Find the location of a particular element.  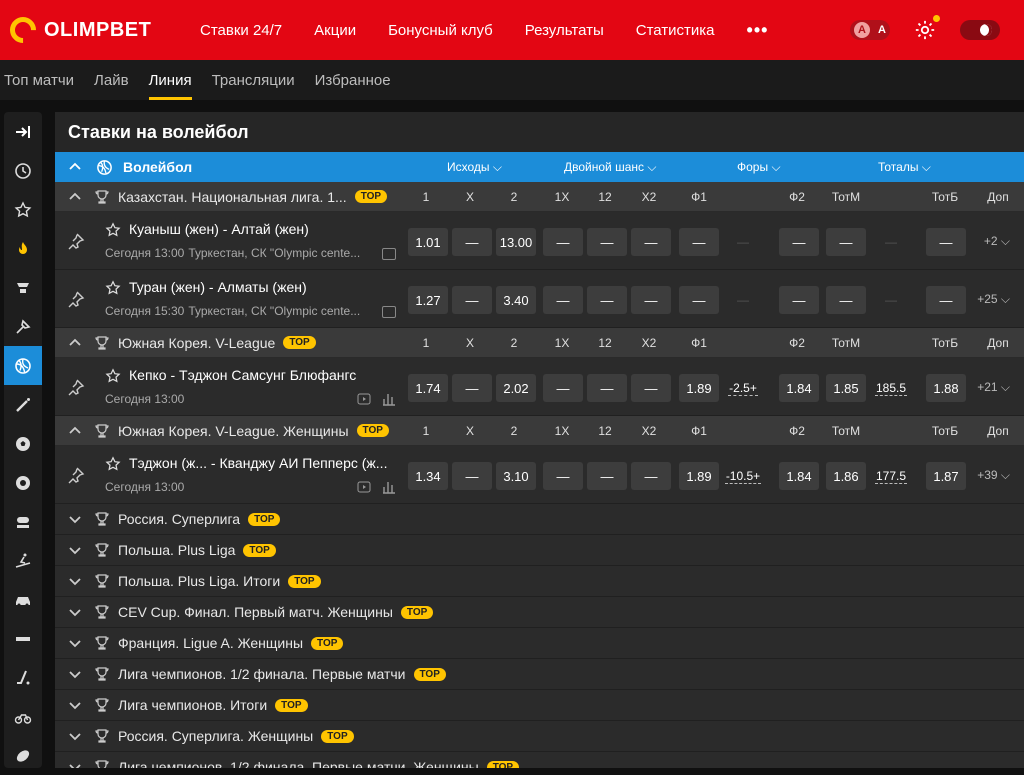

theme-toggle is located at coordinates (980, 30).